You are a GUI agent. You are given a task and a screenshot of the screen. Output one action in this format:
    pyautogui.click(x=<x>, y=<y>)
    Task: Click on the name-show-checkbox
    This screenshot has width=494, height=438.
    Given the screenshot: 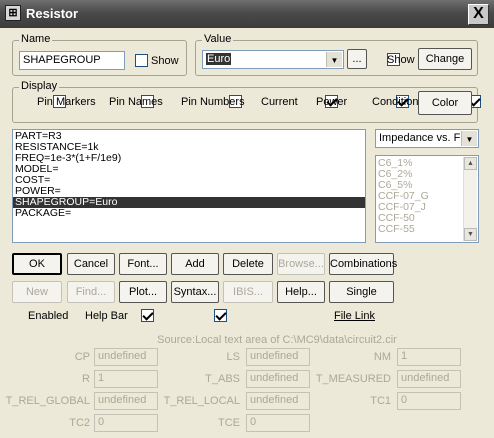 What is the action you would take?
    pyautogui.click(x=141, y=60)
    